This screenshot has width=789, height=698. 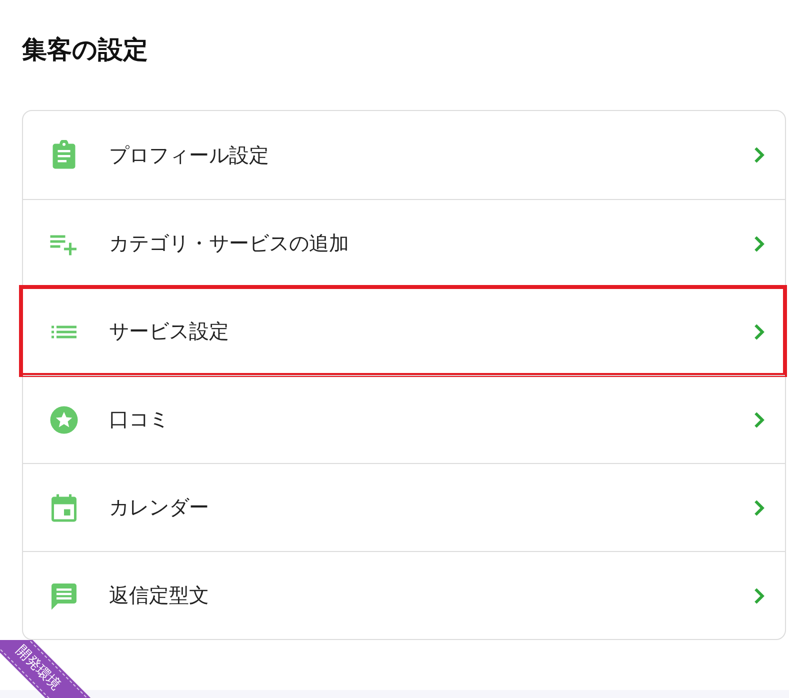 What do you see at coordinates (403, 331) in the screenshot?
I see `settings-item: サービス設定` at bounding box center [403, 331].